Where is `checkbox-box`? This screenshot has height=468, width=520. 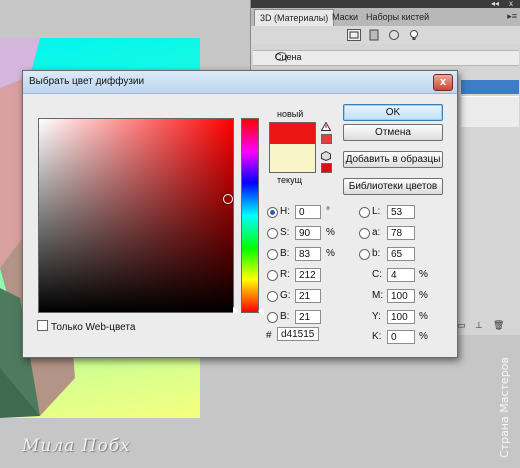 checkbox-box is located at coordinates (42, 325).